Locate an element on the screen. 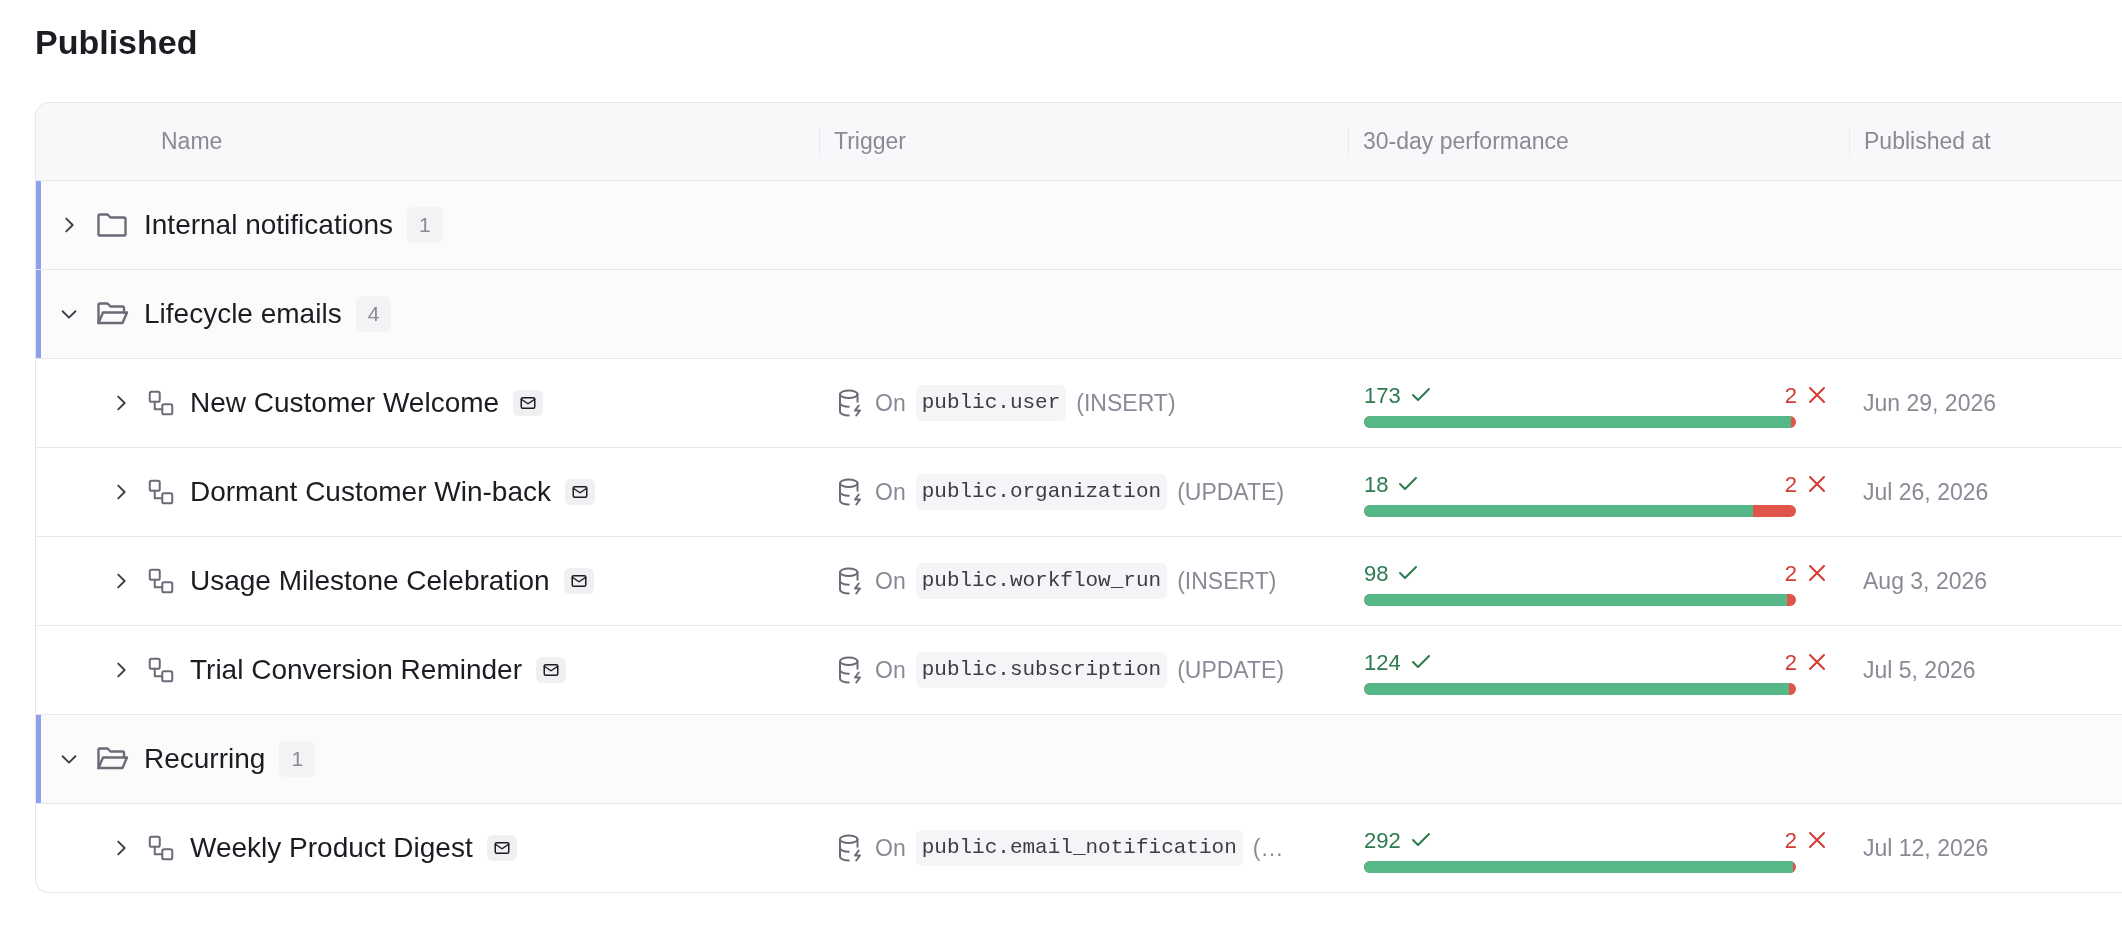  folder-name: Internal notifications is located at coordinates (269, 225).